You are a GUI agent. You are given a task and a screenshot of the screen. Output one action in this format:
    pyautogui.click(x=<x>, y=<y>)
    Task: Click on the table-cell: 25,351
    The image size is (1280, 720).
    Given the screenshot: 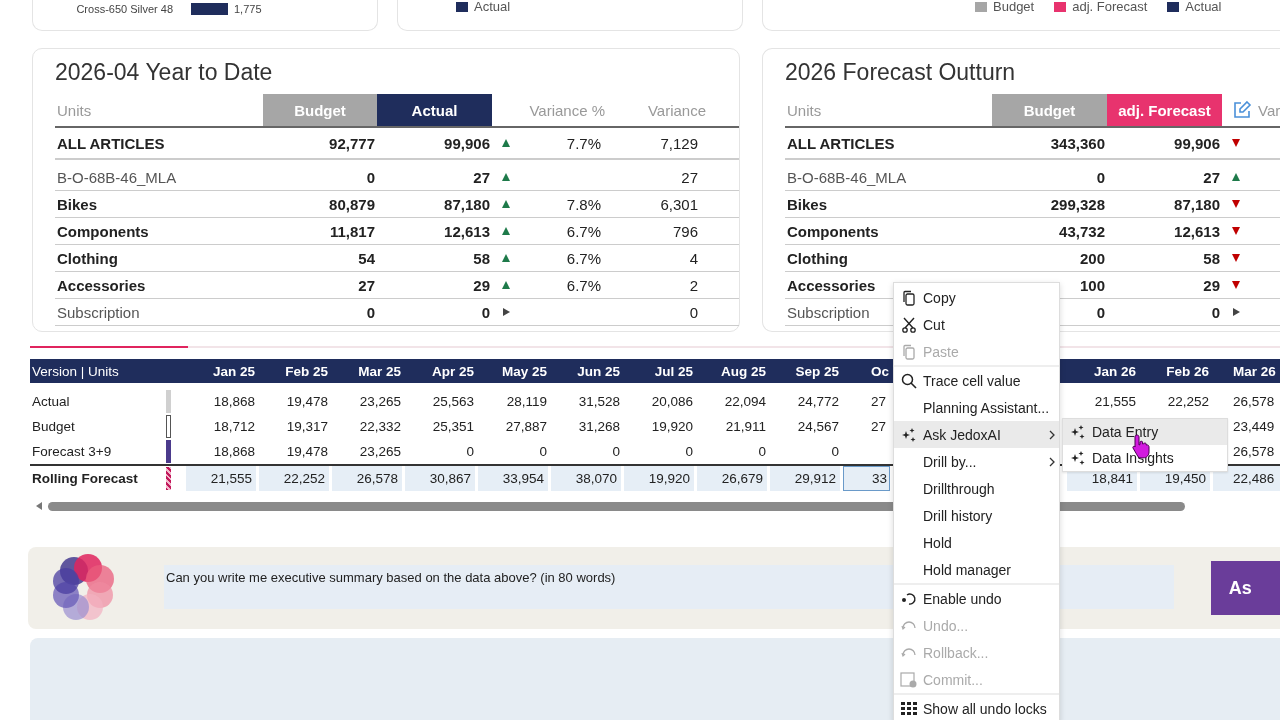 What is the action you would take?
    pyautogui.click(x=441, y=426)
    